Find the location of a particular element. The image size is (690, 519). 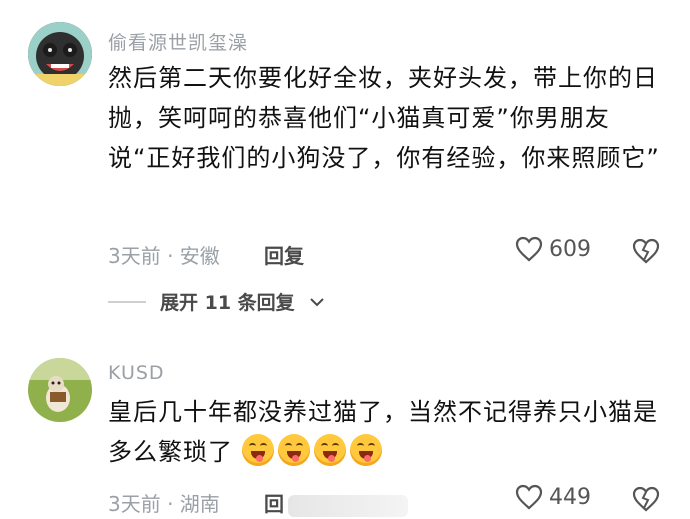

reply-button: 回 is located at coordinates (336, 502).